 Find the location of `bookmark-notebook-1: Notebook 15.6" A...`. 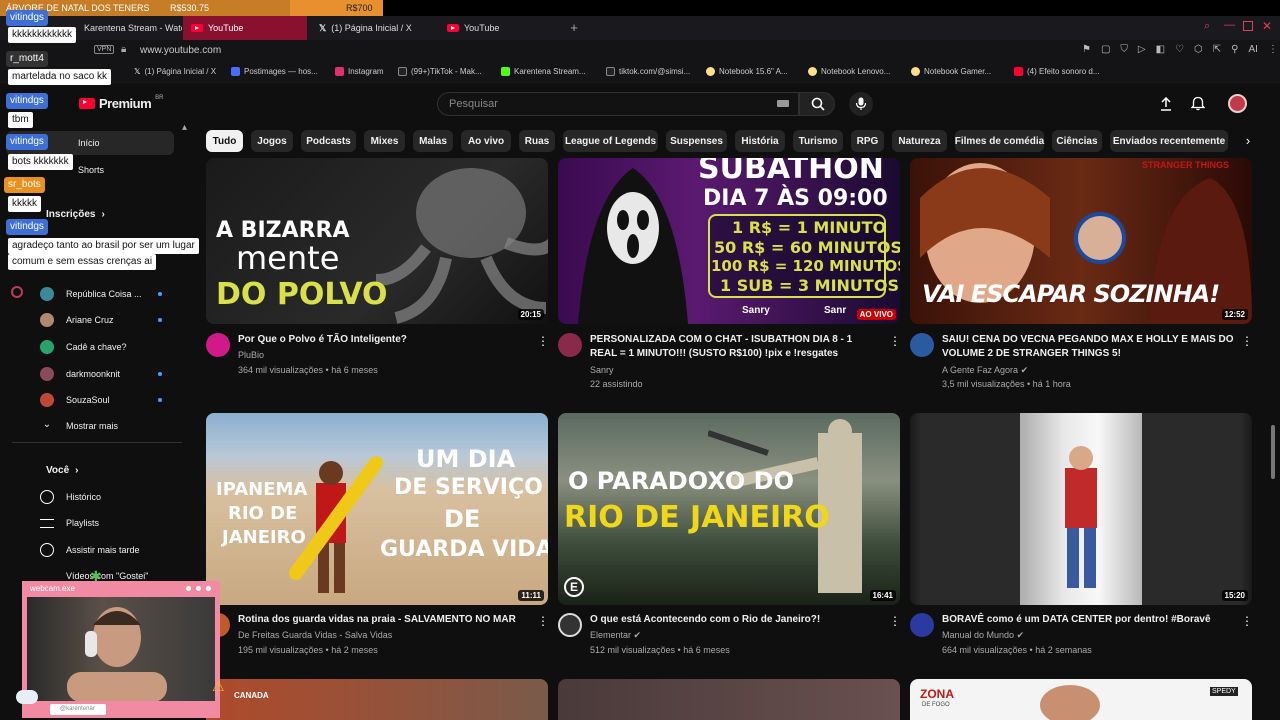

bookmark-notebook-1: Notebook 15.6" A... is located at coordinates (747, 71).